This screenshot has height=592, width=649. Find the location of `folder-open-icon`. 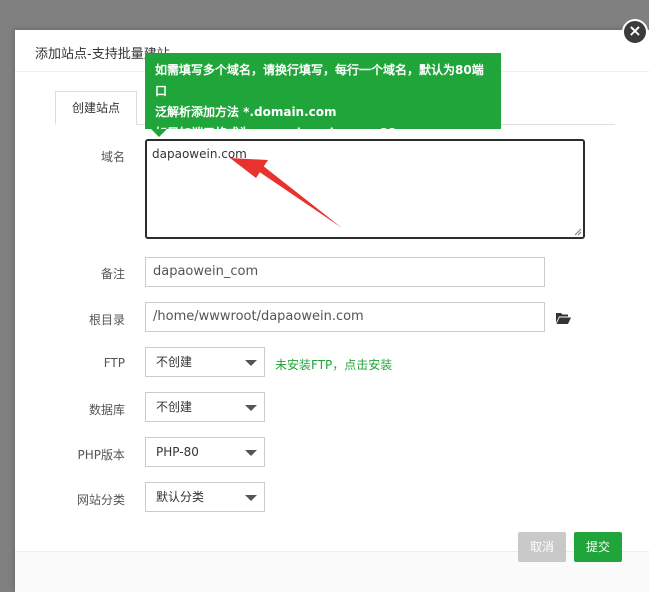

folder-open-icon is located at coordinates (563, 318).